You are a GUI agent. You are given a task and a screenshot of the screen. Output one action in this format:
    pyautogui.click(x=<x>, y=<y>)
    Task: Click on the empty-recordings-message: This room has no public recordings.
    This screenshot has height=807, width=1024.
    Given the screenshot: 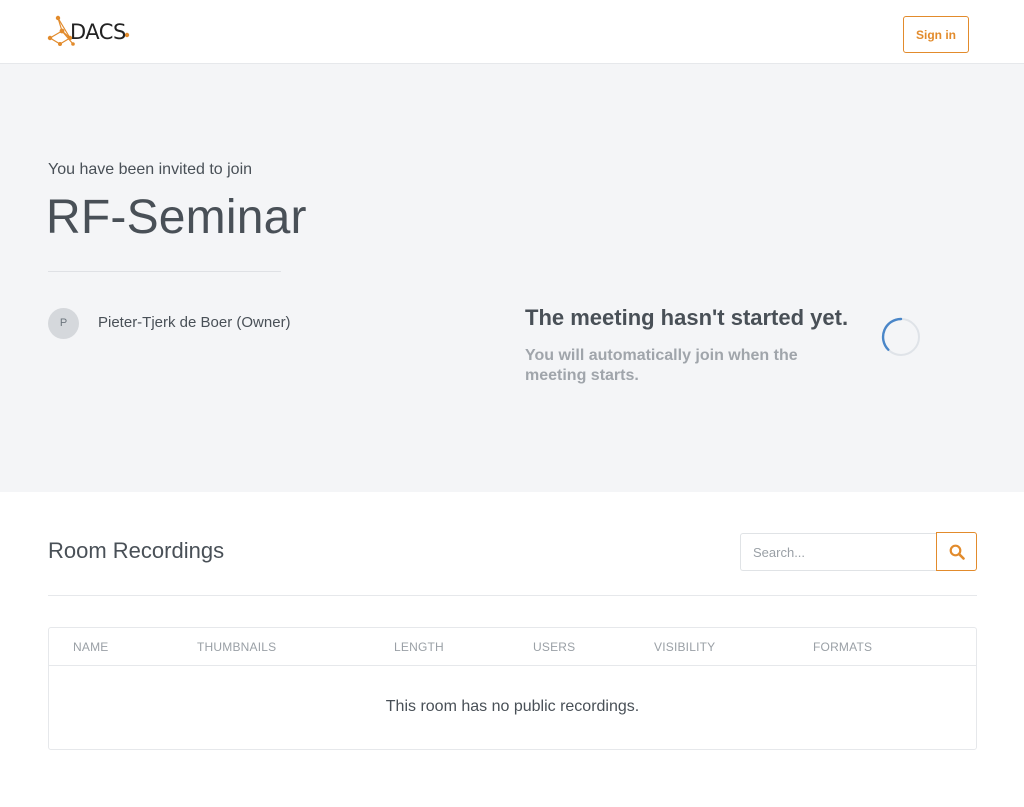 What is the action you would take?
    pyautogui.click(x=512, y=706)
    